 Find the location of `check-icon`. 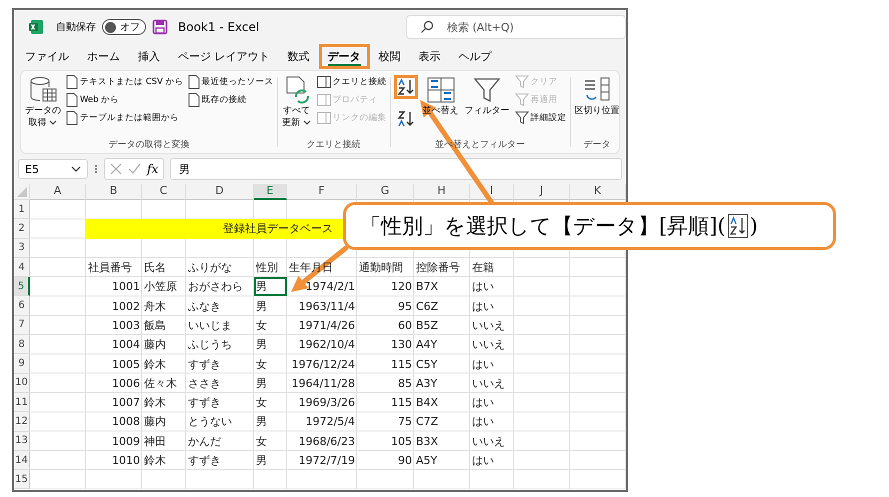

check-icon is located at coordinates (134, 169).